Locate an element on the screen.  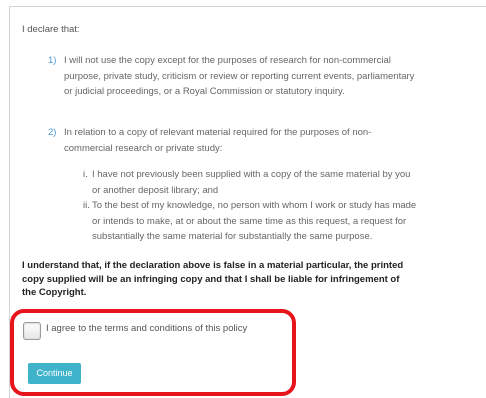
declaration-intro: I declare that: is located at coordinates (51, 29).